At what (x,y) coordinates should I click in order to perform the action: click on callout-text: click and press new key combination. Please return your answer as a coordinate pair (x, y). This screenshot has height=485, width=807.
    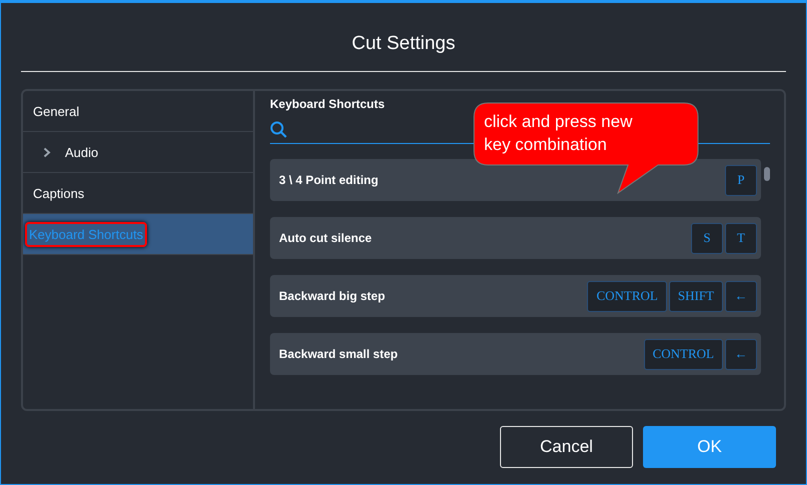
    Looking at the image, I should click on (559, 133).